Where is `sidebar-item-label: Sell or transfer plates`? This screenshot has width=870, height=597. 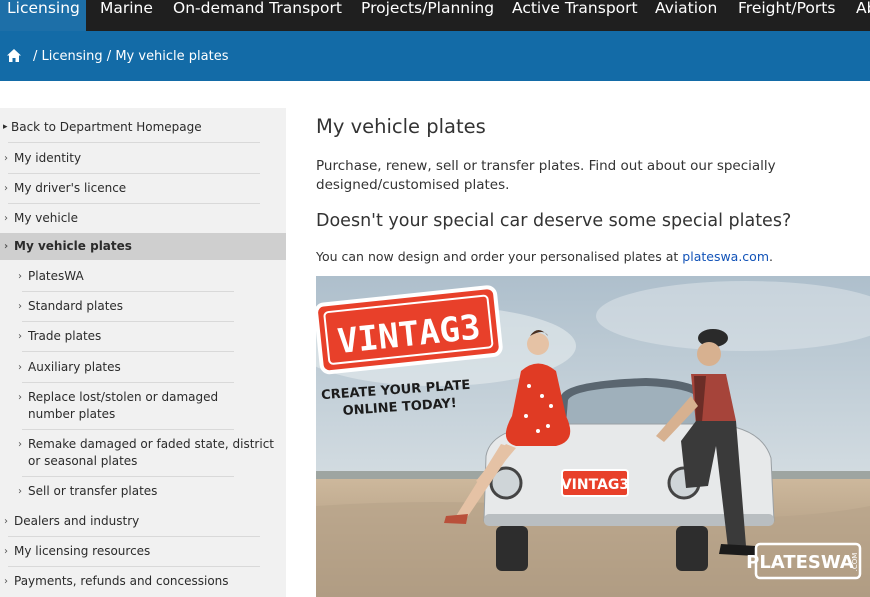
sidebar-item-label: Sell or transfer plates is located at coordinates (93, 491).